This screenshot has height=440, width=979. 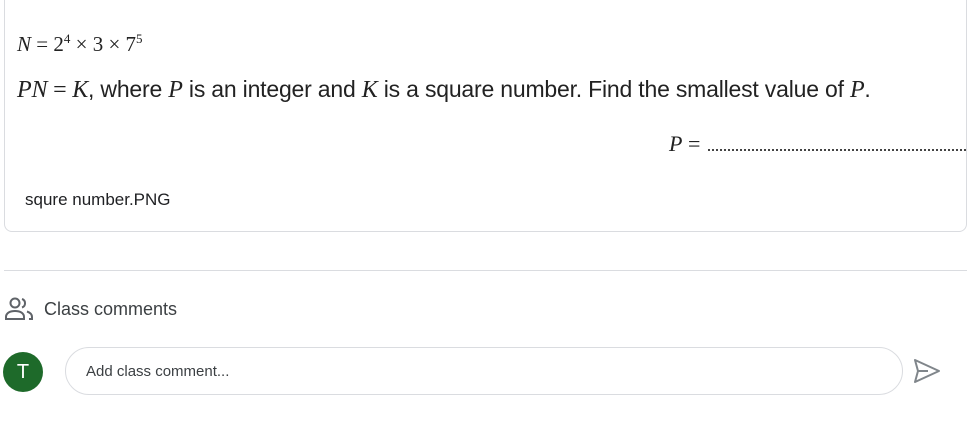 What do you see at coordinates (58, 44) in the screenshot?
I see `base-2: 2` at bounding box center [58, 44].